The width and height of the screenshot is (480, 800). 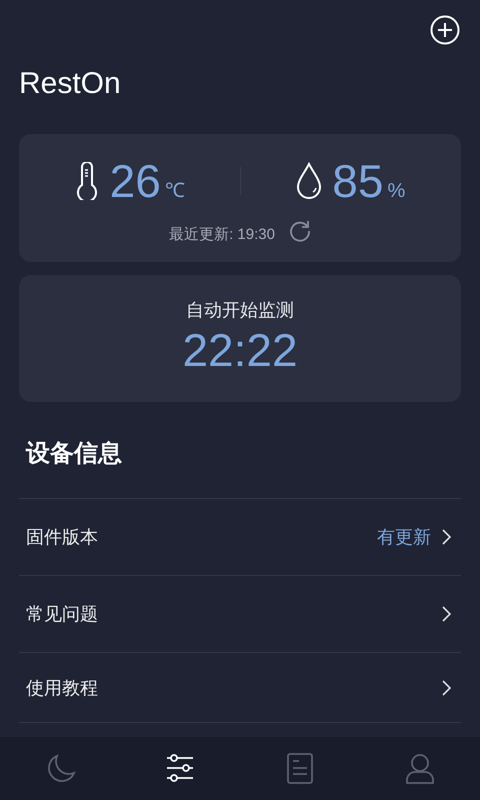 What do you see at coordinates (299, 231) in the screenshot?
I see `refresh-icon` at bounding box center [299, 231].